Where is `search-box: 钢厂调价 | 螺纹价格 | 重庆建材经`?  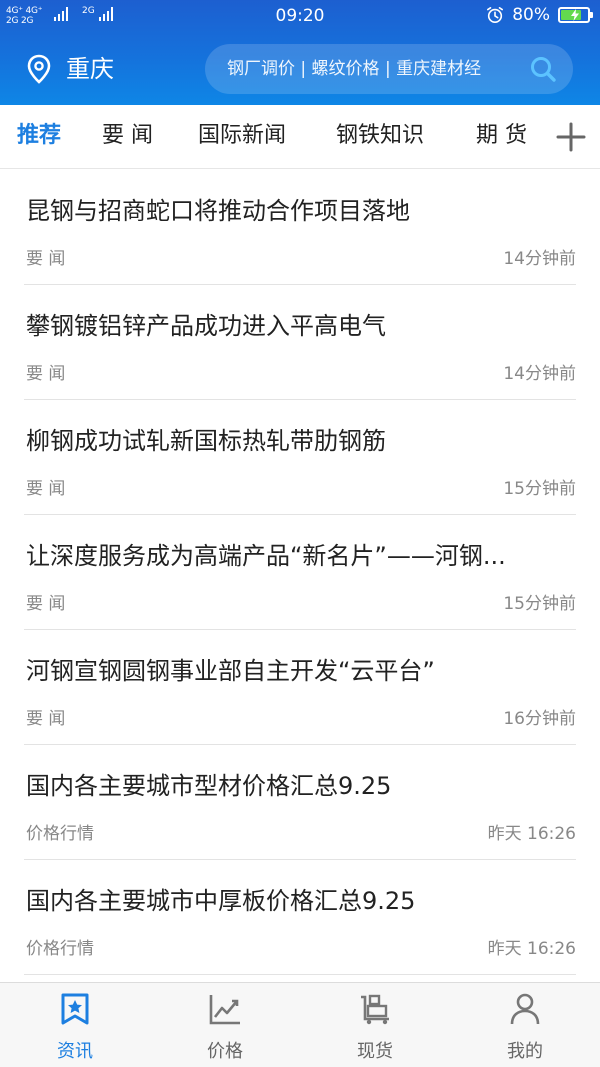
search-box: 钢厂调价 | 螺纹价格 | 重庆建材经 is located at coordinates (389, 69).